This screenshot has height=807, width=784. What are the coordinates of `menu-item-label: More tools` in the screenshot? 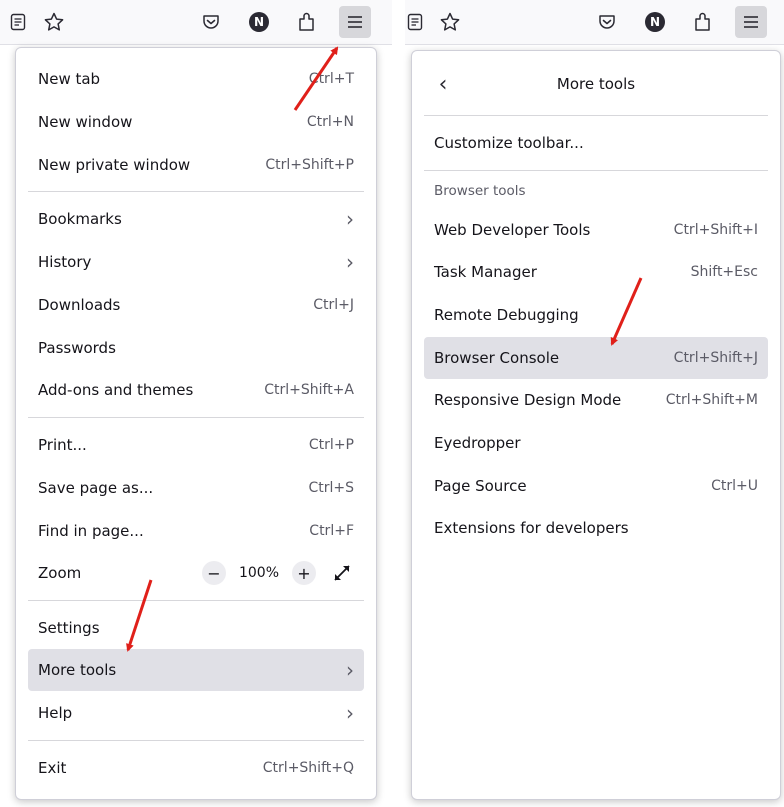 It's located at (77, 670).